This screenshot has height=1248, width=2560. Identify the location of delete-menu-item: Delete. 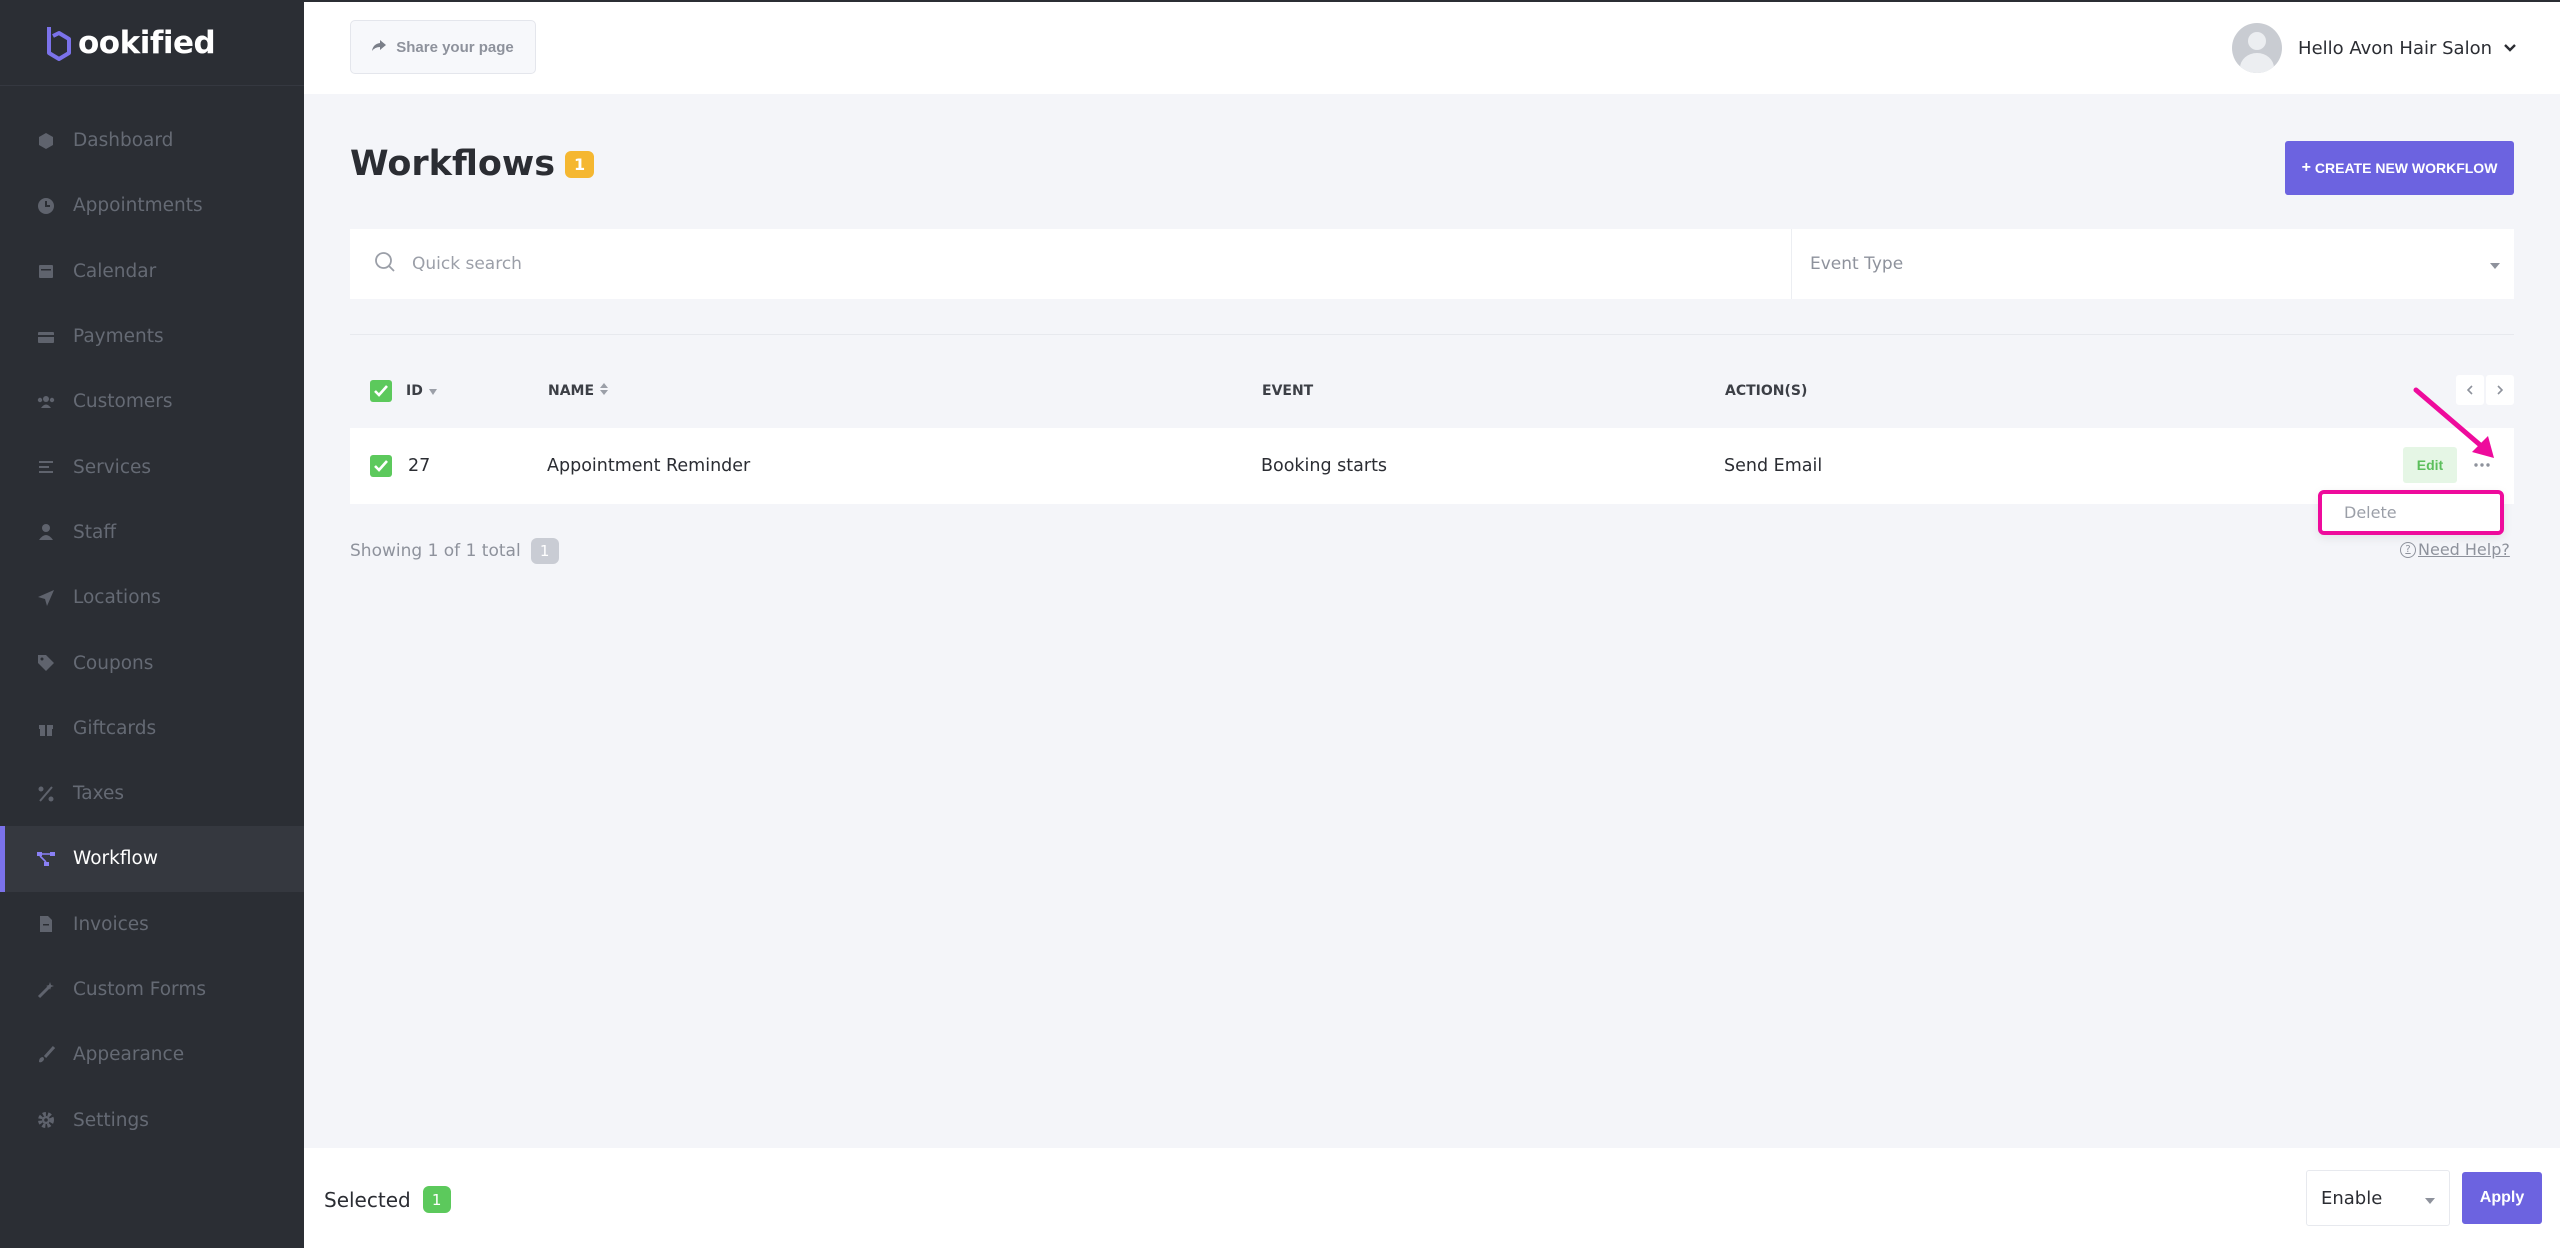
(2370, 512).